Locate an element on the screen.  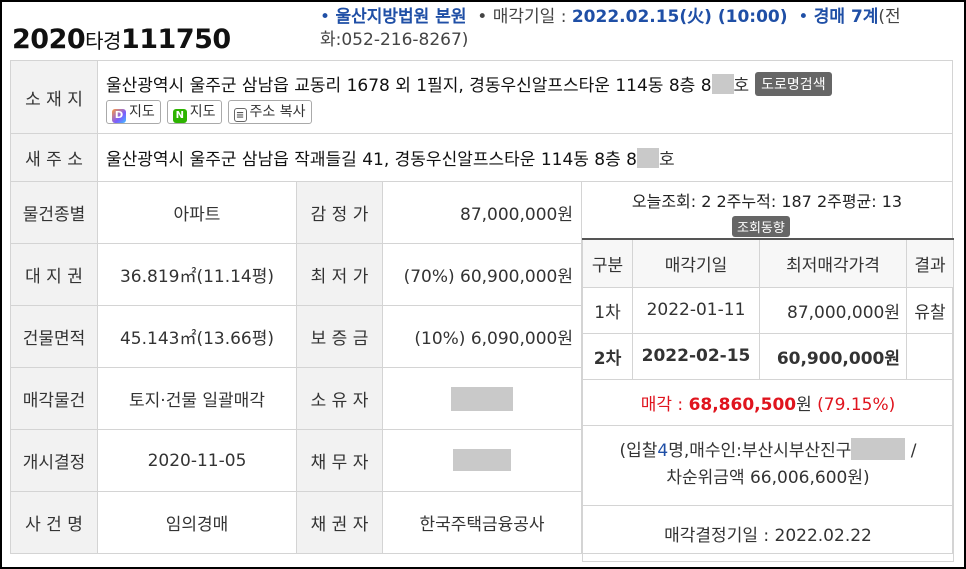
road-address-search-button: 도로명검색 is located at coordinates (793, 83).